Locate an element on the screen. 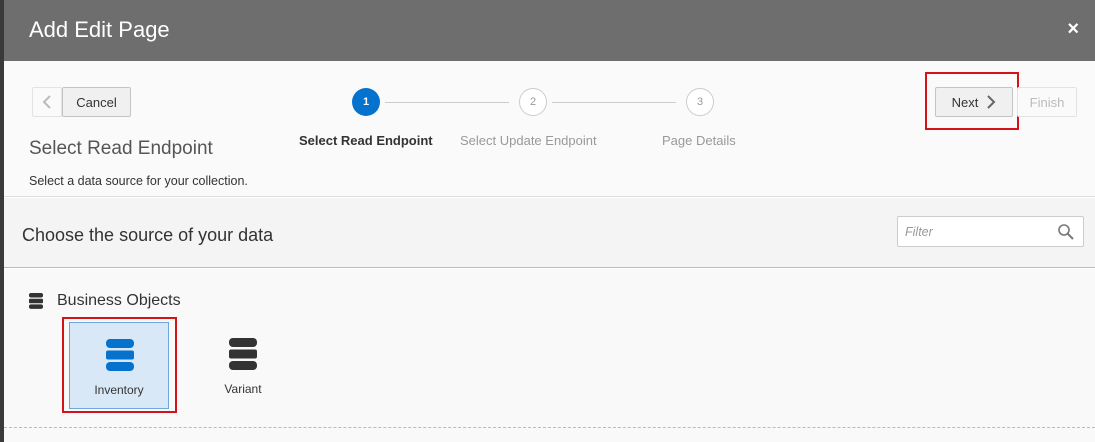 The width and height of the screenshot is (1095, 442). cancel-button: Cancel is located at coordinates (96, 102).